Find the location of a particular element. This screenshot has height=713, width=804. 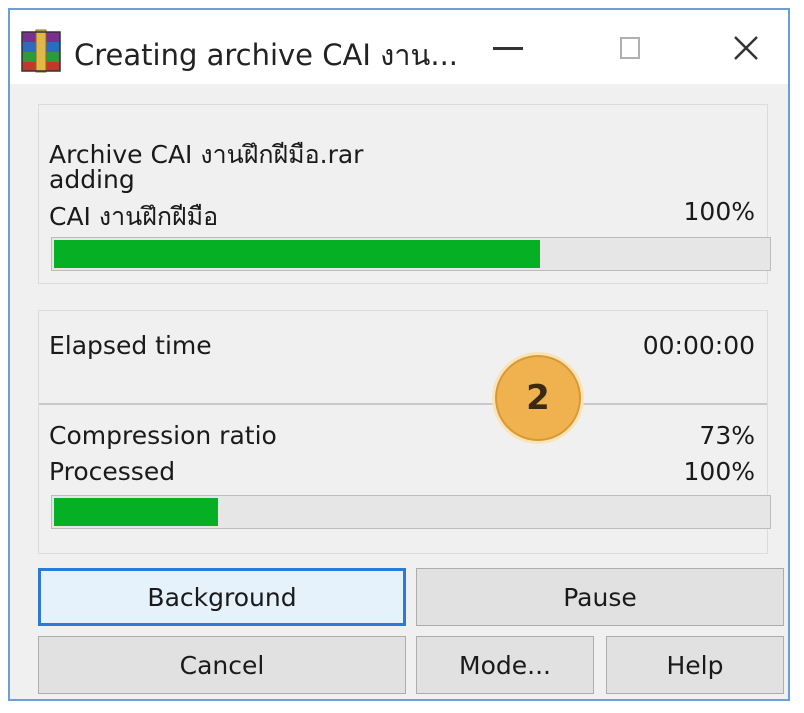

maximize-icon is located at coordinates (630, 48).